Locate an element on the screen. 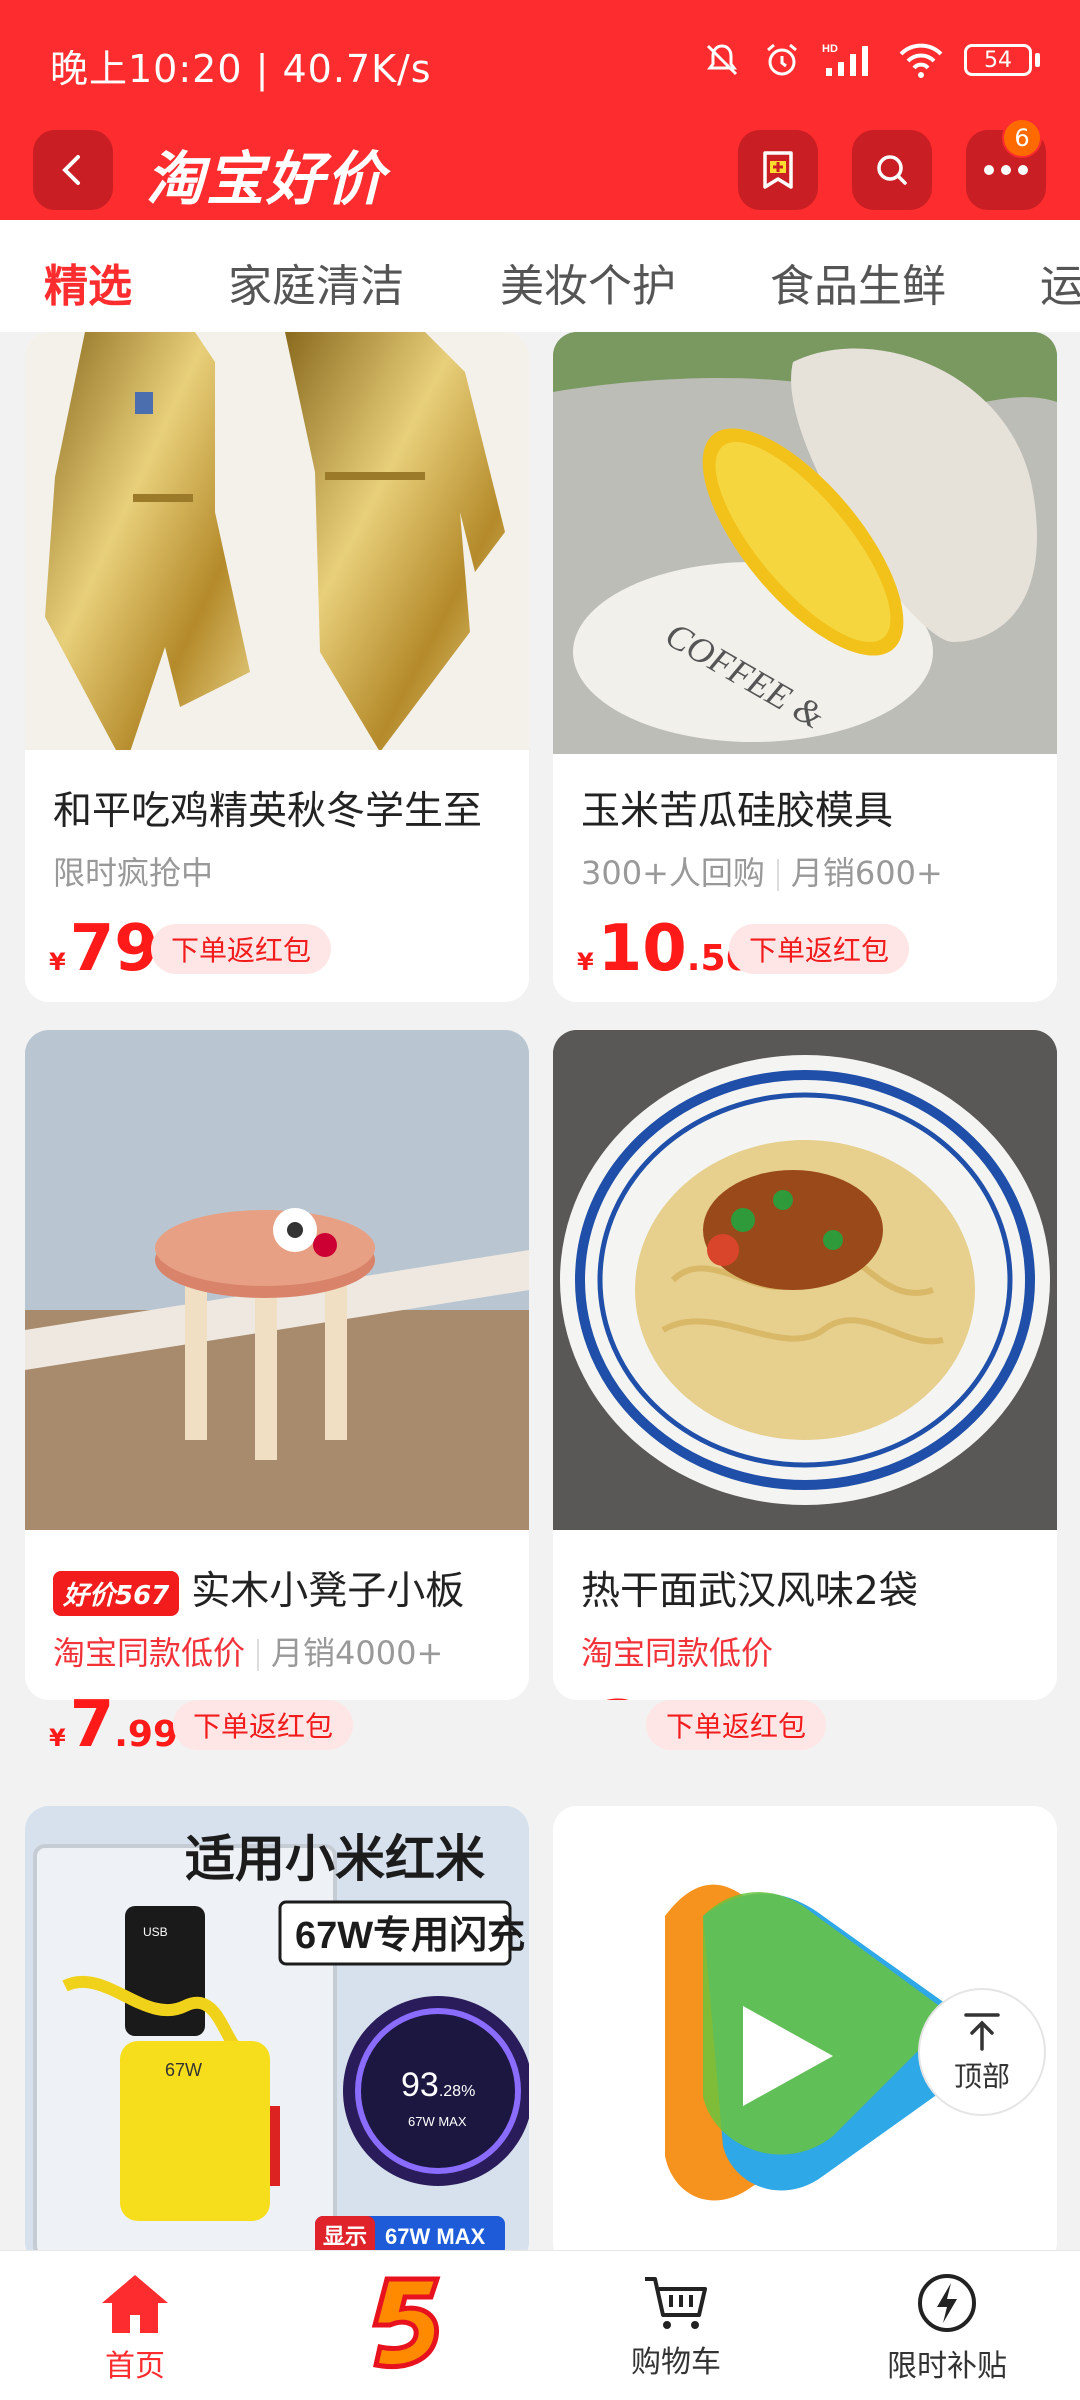 This screenshot has width=1080, height=2400. brand-logo: 淘宝好价 is located at coordinates (266, 179).